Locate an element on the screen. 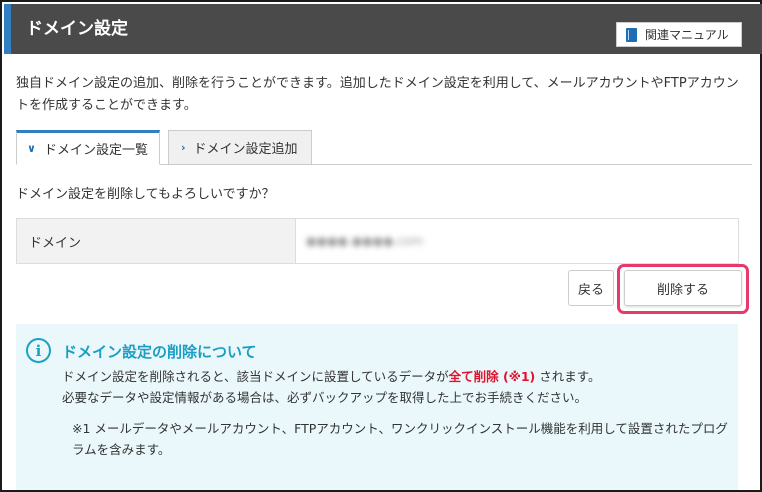 This screenshot has width=762, height=492. domain-value: ●●●●.●●●●.com is located at coordinates (365, 241).